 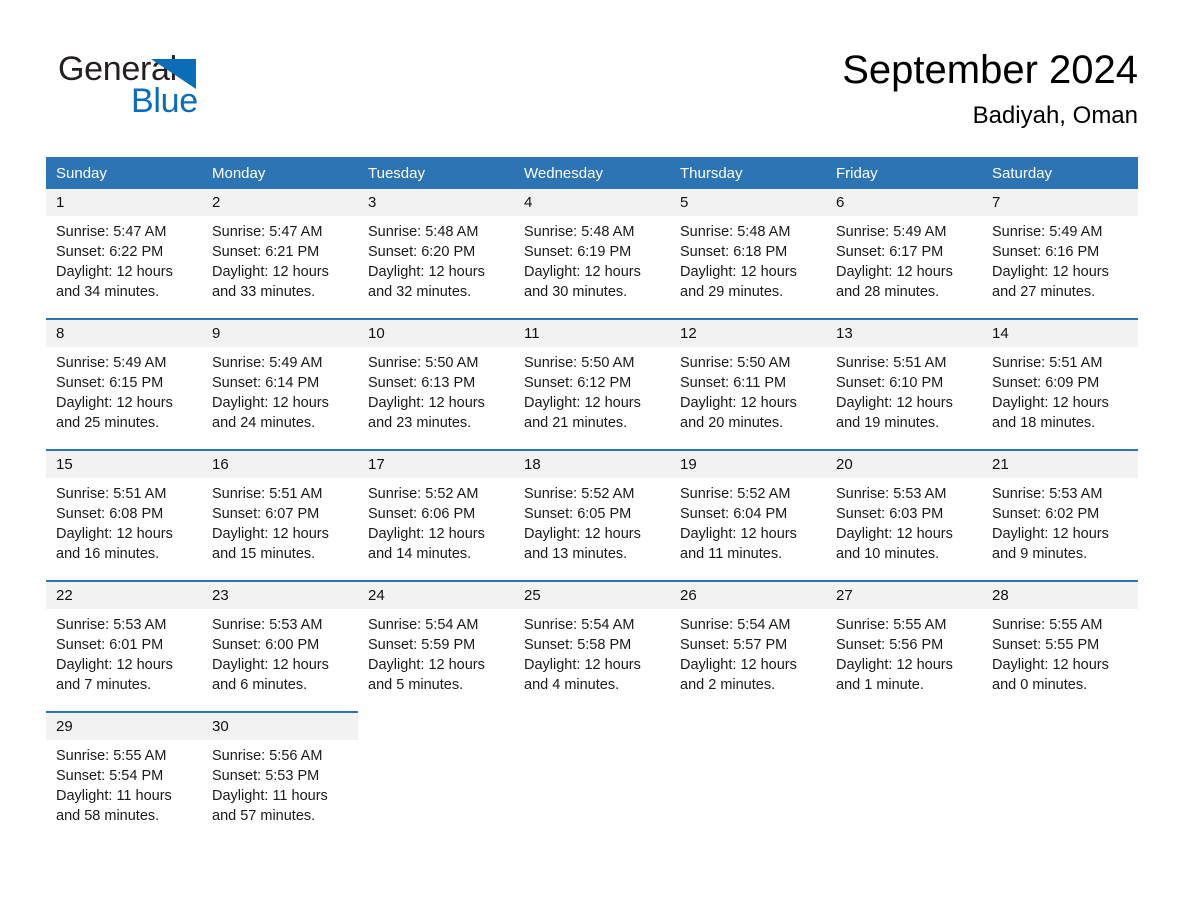 I want to click on calendar-day-cell-empty, so click(x=1060, y=777).